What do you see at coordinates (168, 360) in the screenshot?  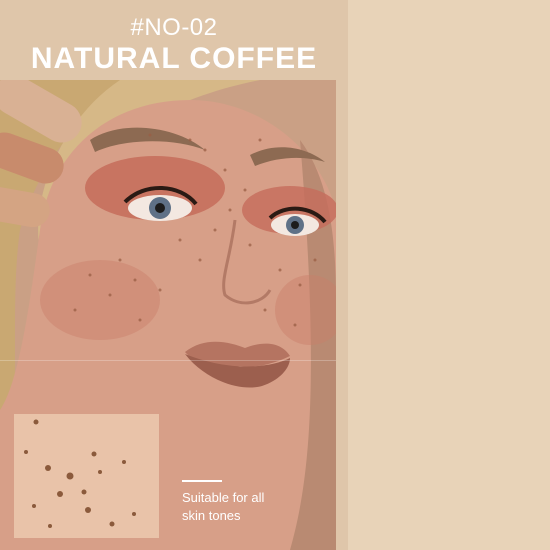 I see `photo-crease` at bounding box center [168, 360].